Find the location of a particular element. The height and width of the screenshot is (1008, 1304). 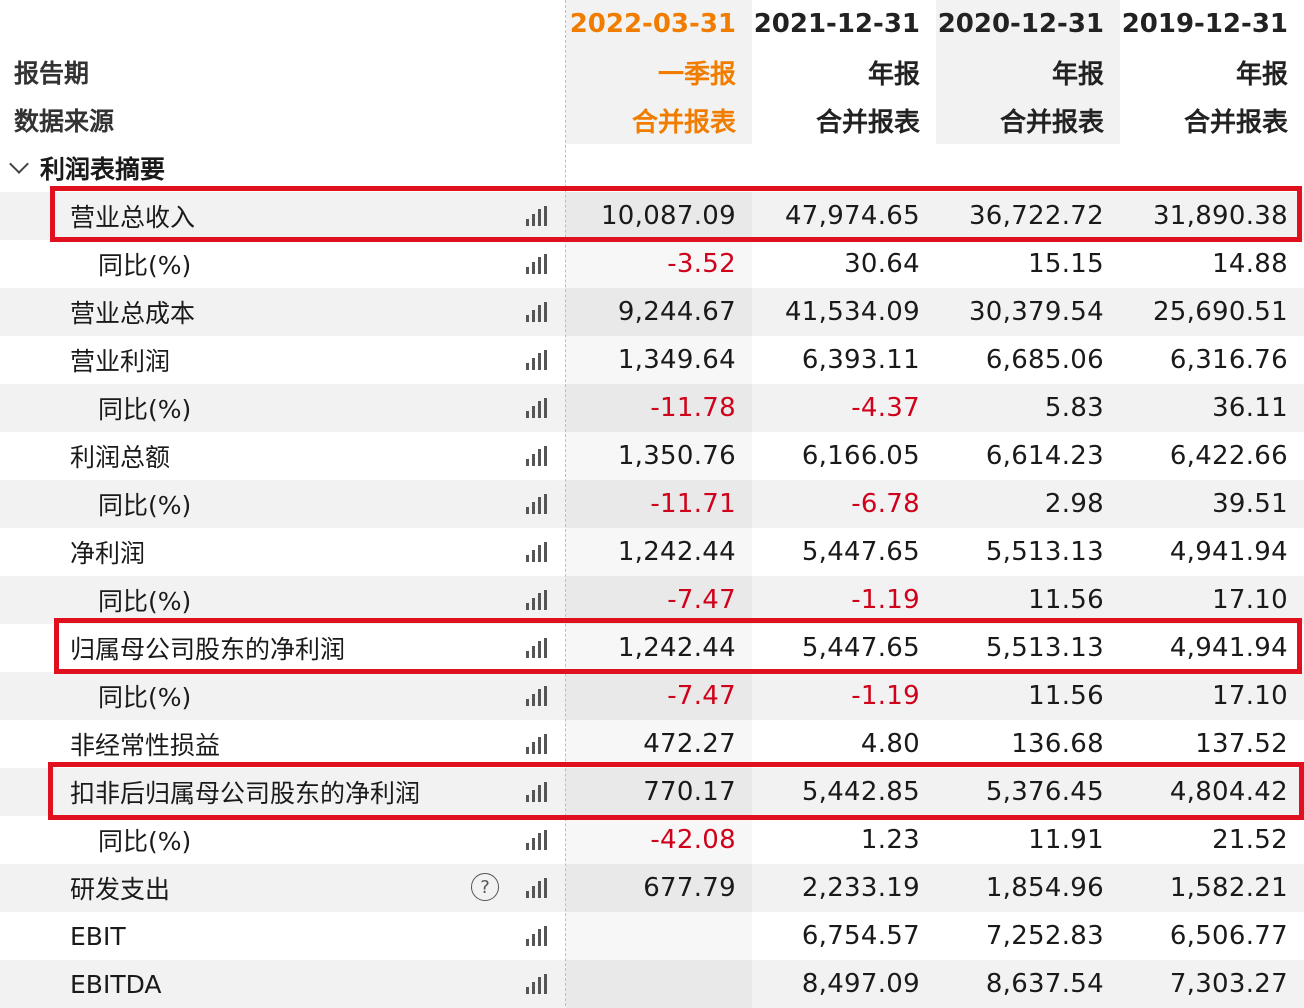

table-row: 同比(%) -11.71 -6.78 2.98 39.51 is located at coordinates (652, 504).